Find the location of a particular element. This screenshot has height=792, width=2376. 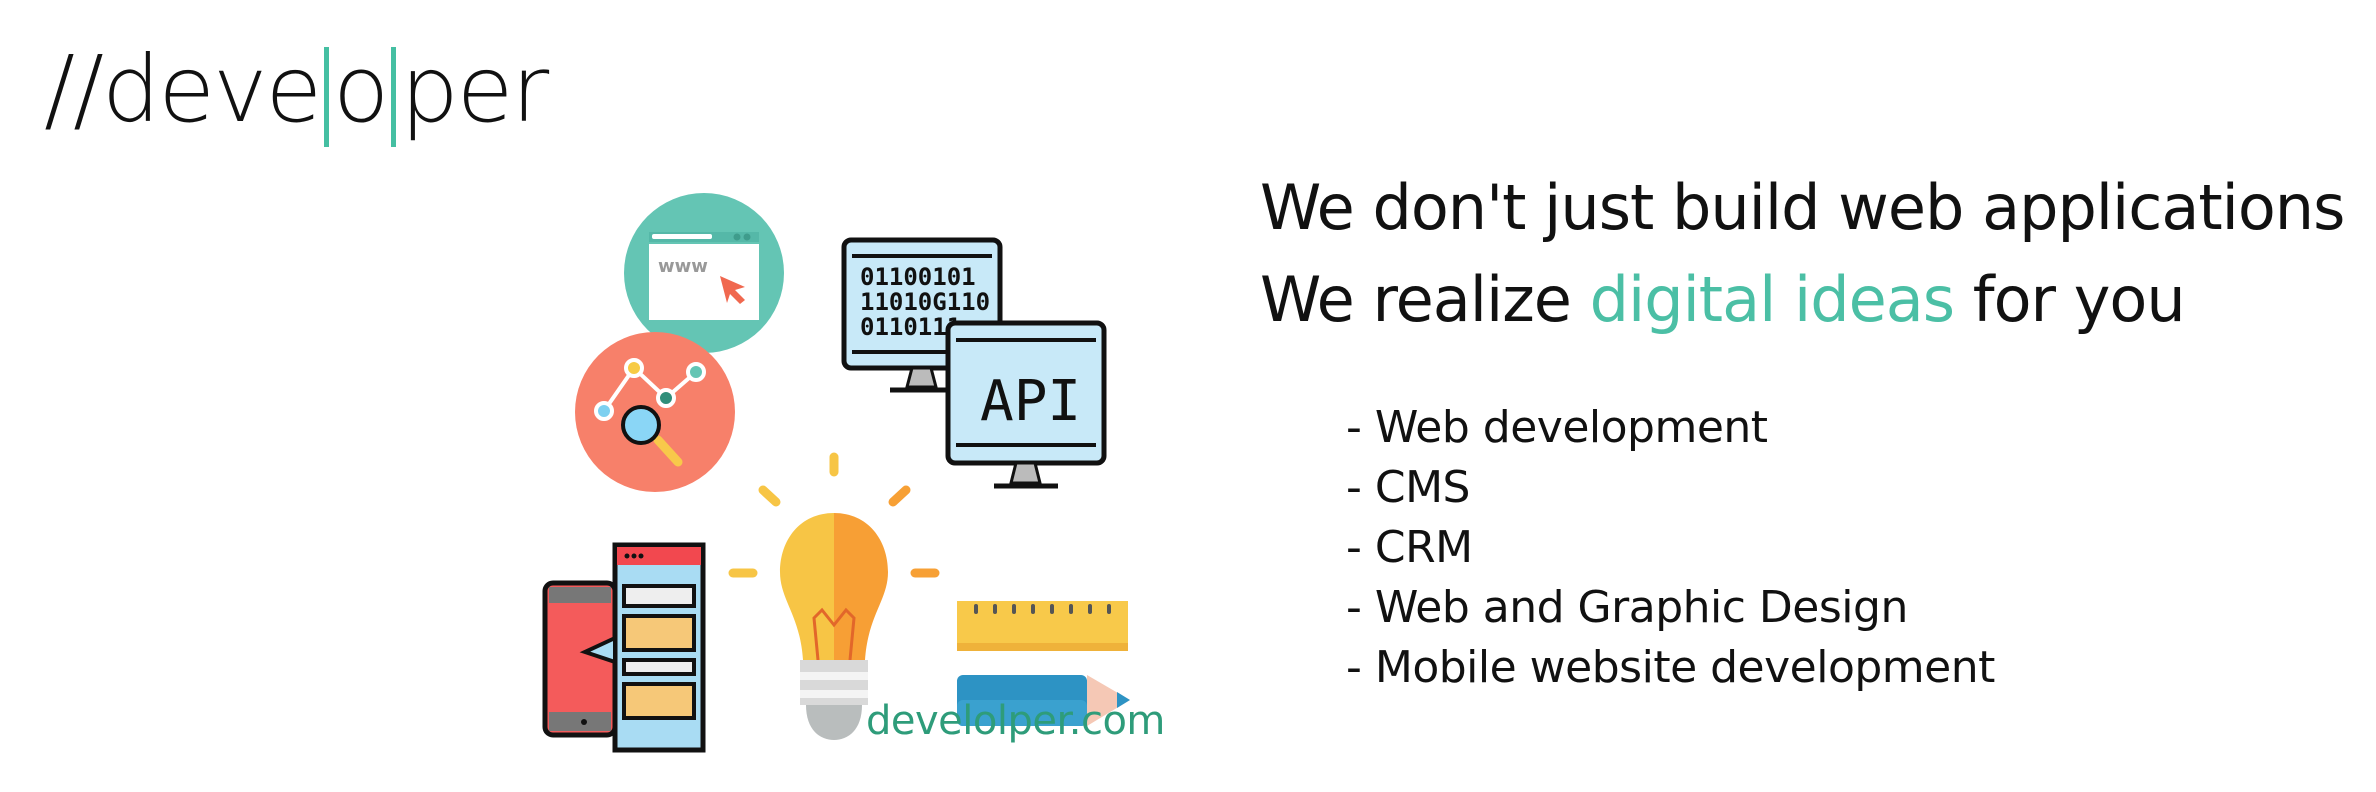

binary-line: 11010G110 is located at coordinates (925, 302).